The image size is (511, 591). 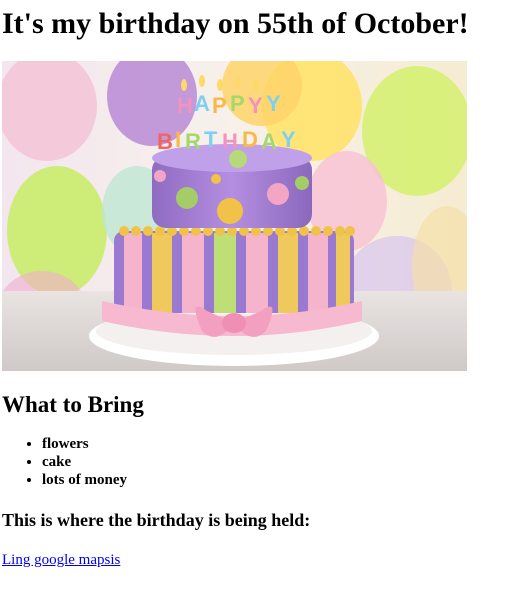 What do you see at coordinates (275, 462) in the screenshot?
I see `list-item: cake` at bounding box center [275, 462].